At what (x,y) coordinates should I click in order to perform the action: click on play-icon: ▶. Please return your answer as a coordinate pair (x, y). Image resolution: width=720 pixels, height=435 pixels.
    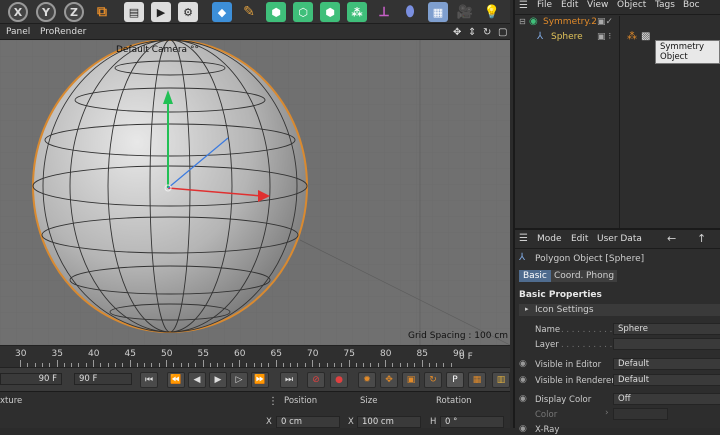
    Looking at the image, I should click on (218, 380).